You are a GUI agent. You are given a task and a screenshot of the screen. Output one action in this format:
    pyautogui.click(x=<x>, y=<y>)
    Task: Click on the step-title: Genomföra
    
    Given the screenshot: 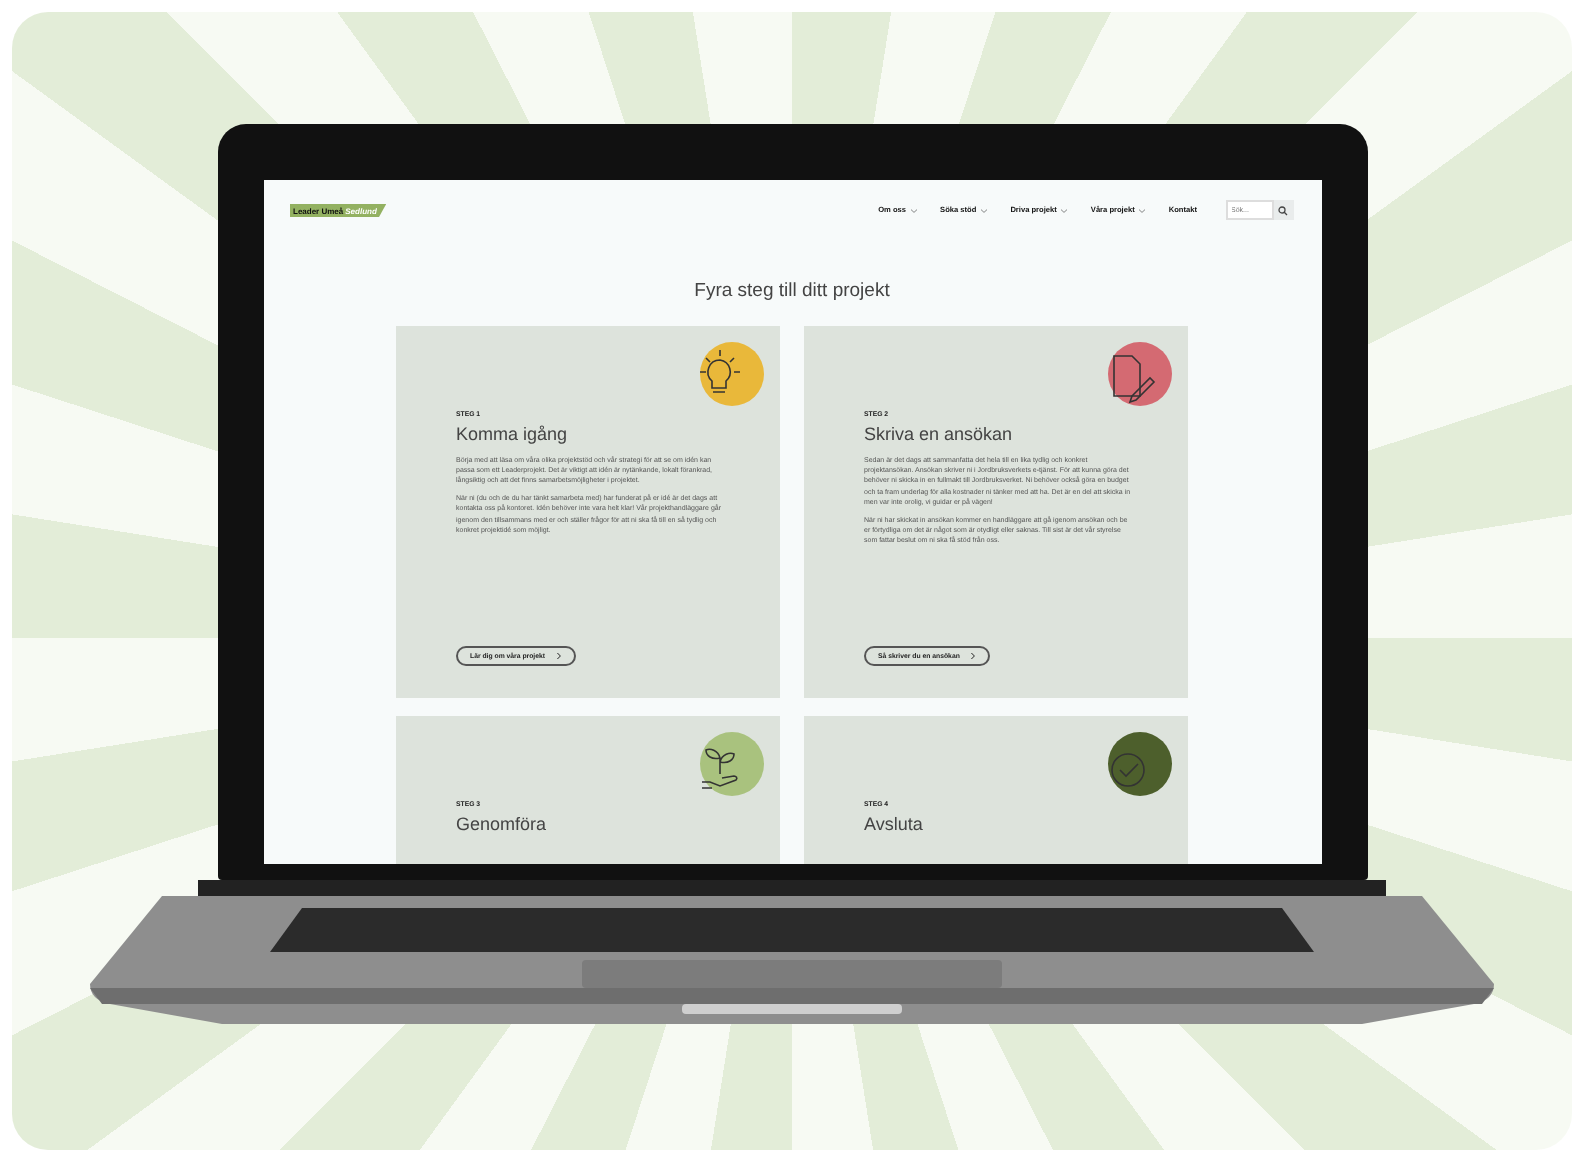 What is the action you would take?
    pyautogui.click(x=502, y=824)
    